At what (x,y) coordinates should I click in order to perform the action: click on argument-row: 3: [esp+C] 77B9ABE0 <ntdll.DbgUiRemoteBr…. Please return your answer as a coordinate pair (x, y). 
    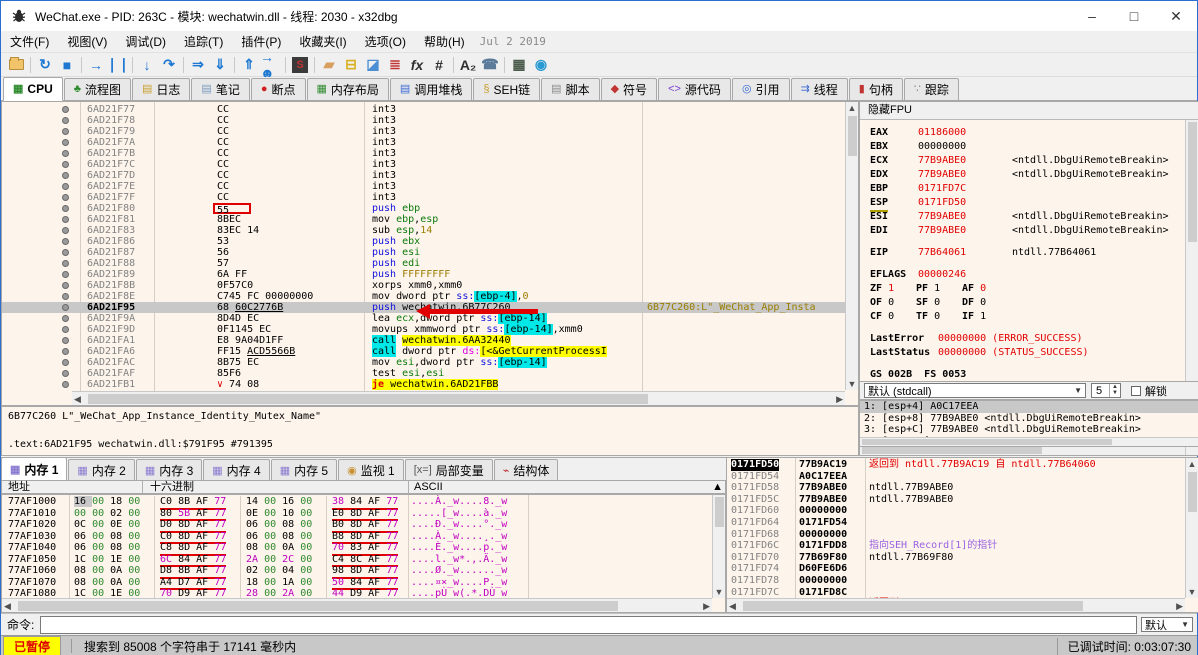
    Looking at the image, I should click on (1029, 430).